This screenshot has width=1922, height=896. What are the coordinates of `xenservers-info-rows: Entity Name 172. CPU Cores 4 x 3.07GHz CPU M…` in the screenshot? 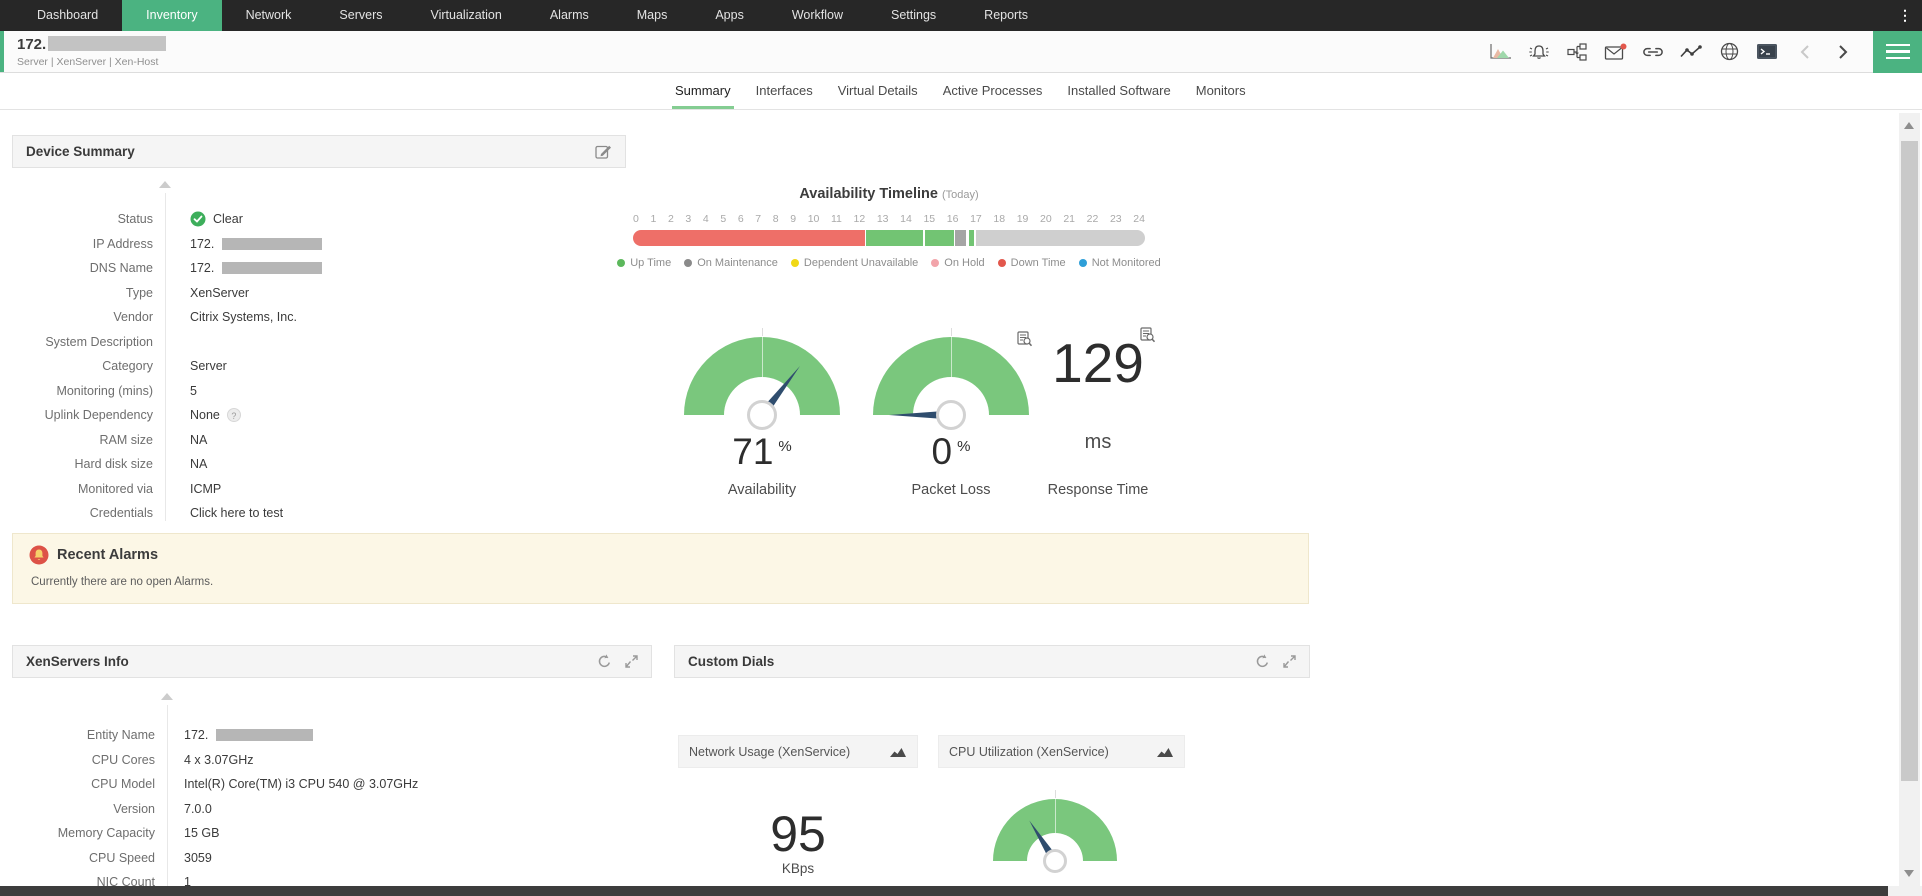 It's located at (332, 804).